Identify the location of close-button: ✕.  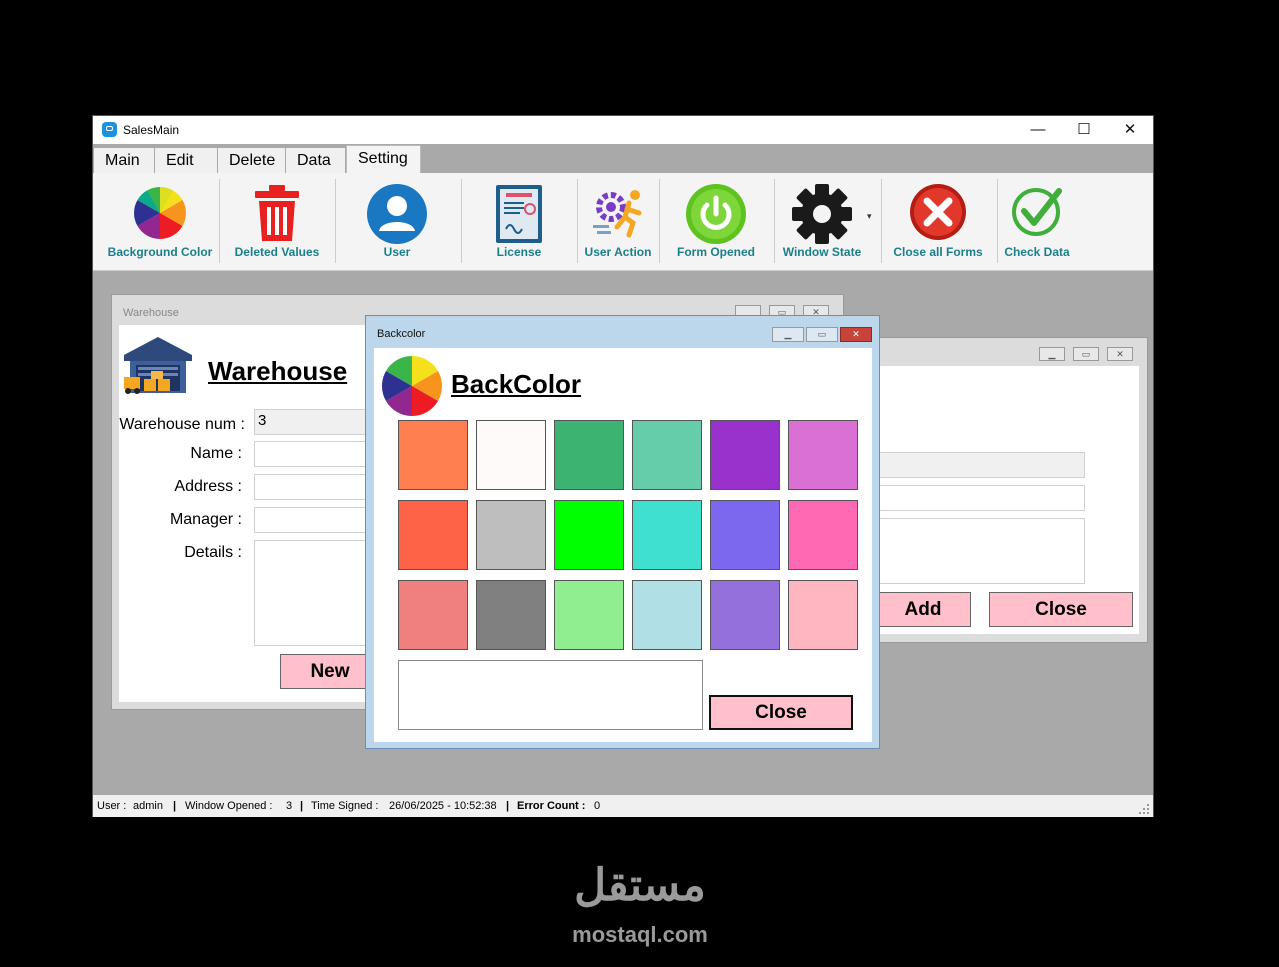
(1130, 130).